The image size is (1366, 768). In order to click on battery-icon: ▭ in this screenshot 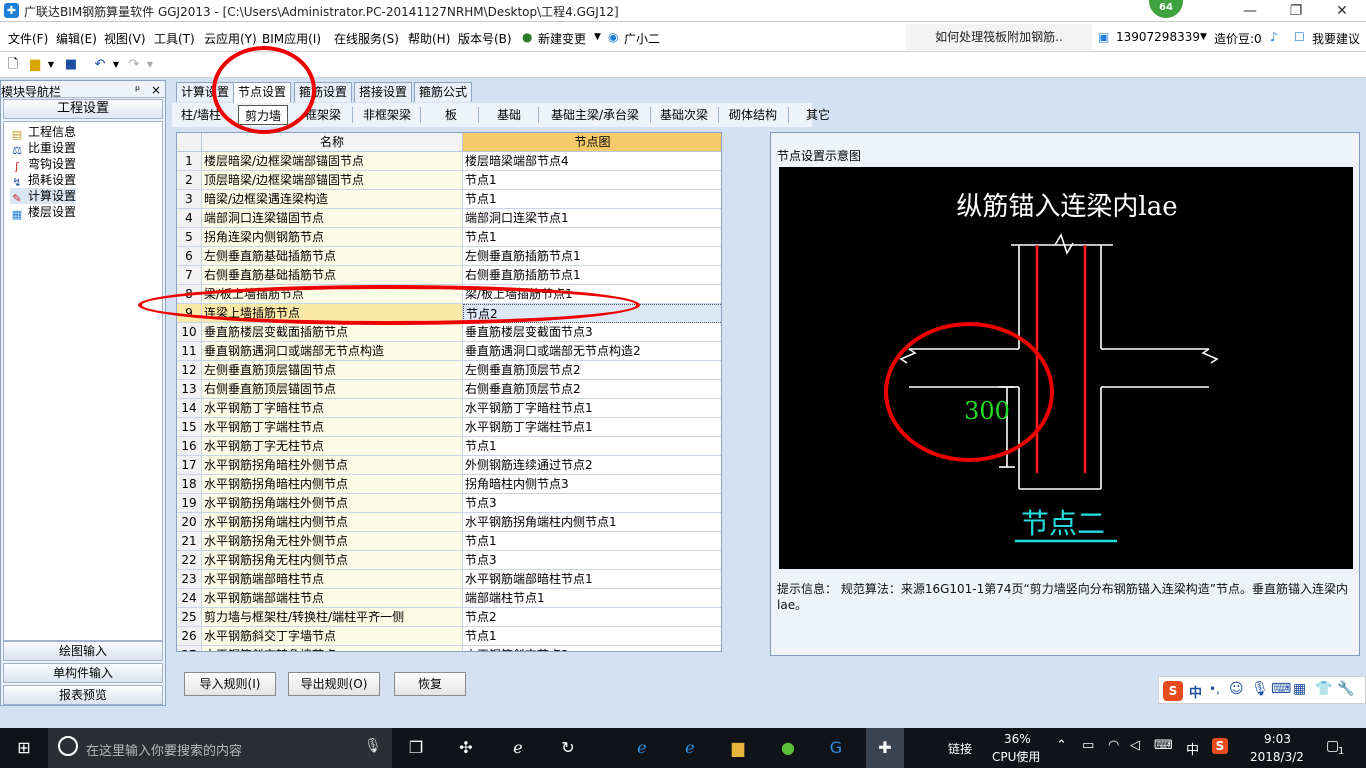, I will do `click(1088, 745)`.